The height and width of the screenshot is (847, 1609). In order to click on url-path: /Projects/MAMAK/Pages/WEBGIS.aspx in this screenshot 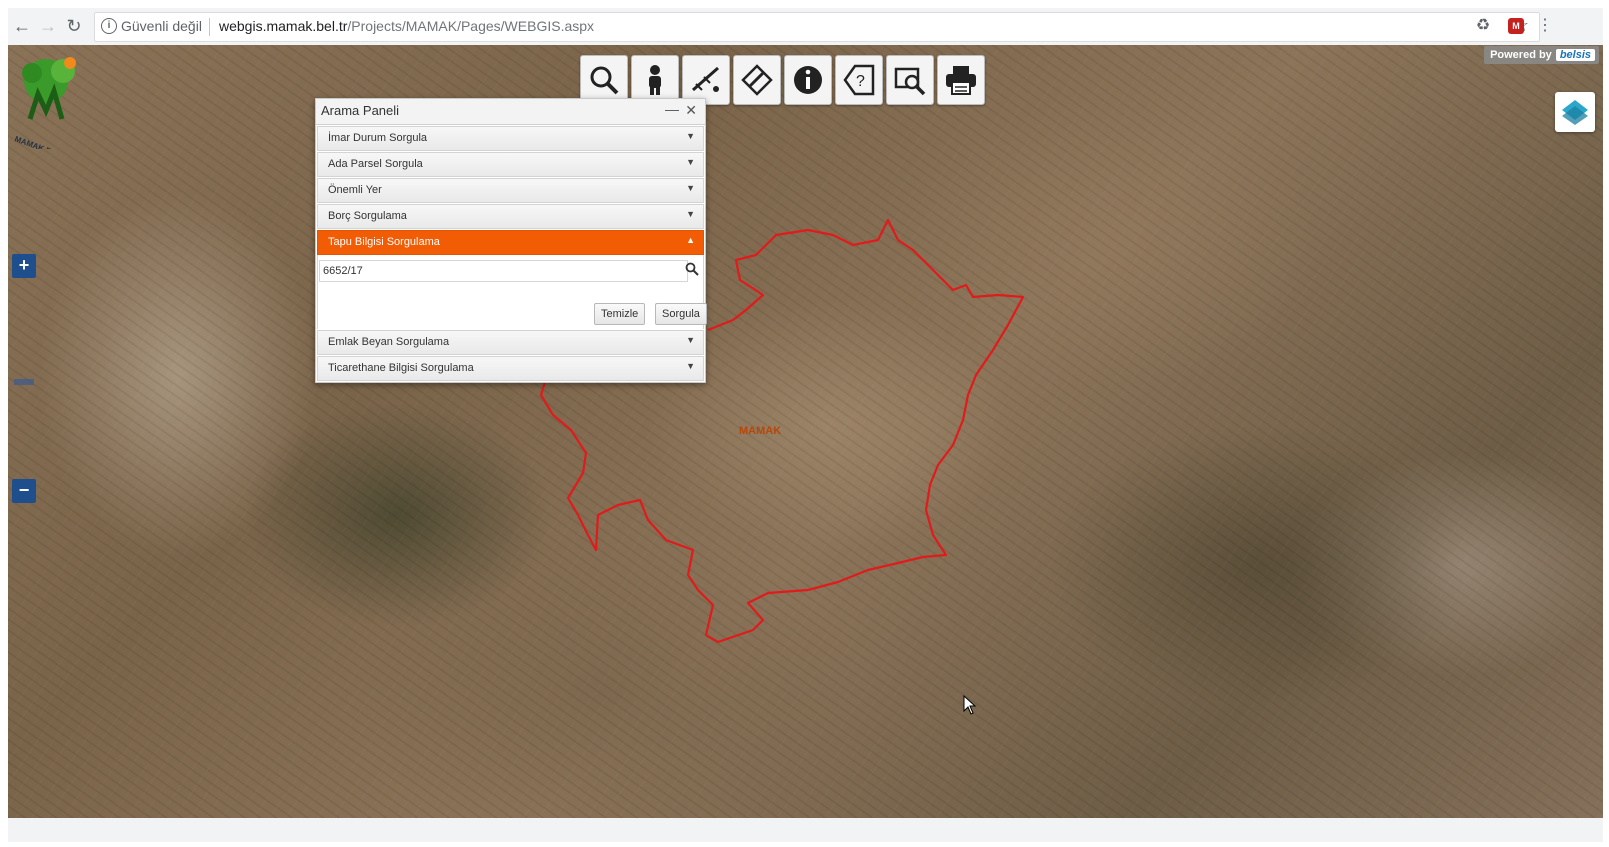, I will do `click(471, 26)`.